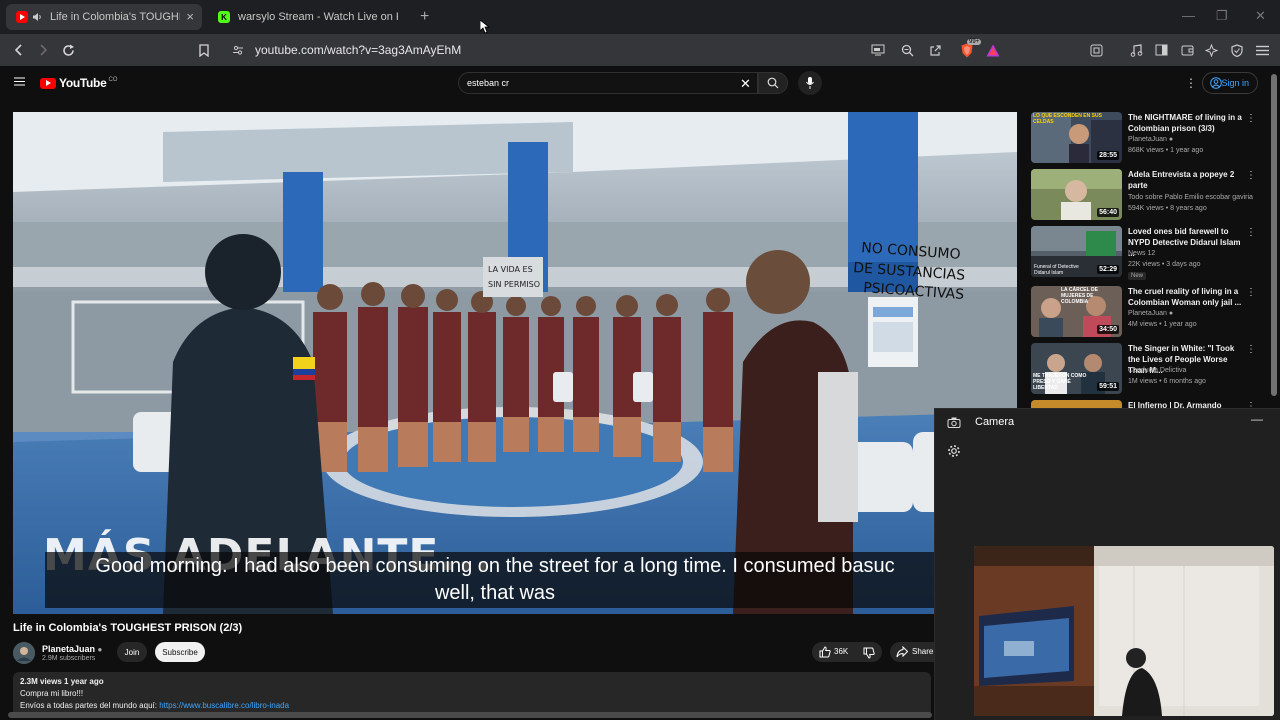  I want to click on bookmark-icon, so click(204, 50).